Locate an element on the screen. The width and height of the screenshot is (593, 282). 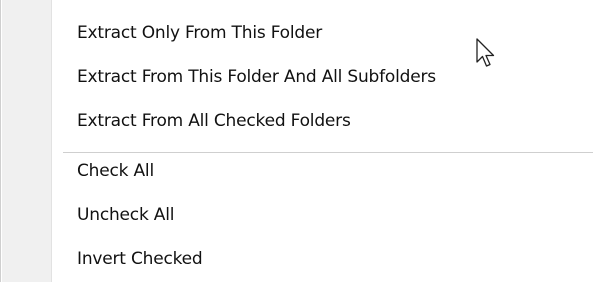
menu-icon-gutter is located at coordinates (26, 141).